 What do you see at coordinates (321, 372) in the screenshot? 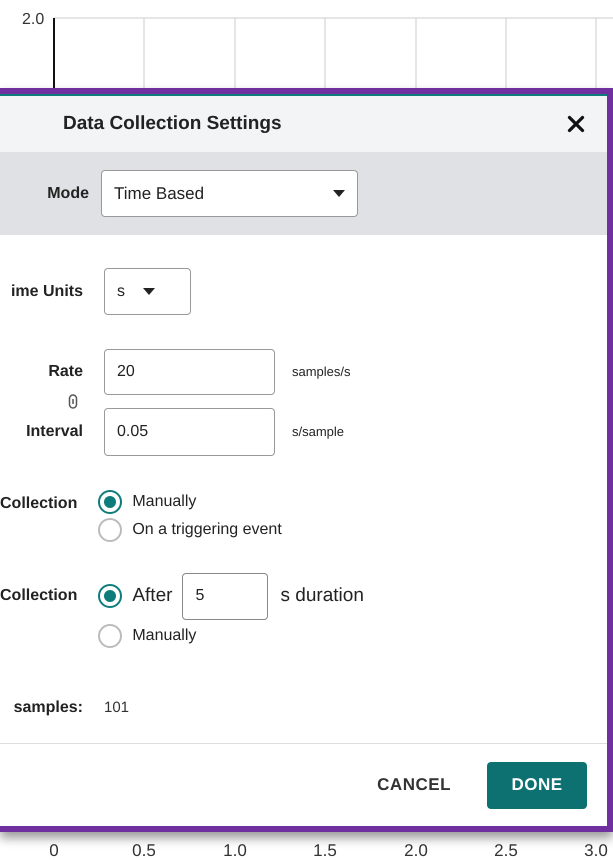
I see `unit-label: samples/s` at bounding box center [321, 372].